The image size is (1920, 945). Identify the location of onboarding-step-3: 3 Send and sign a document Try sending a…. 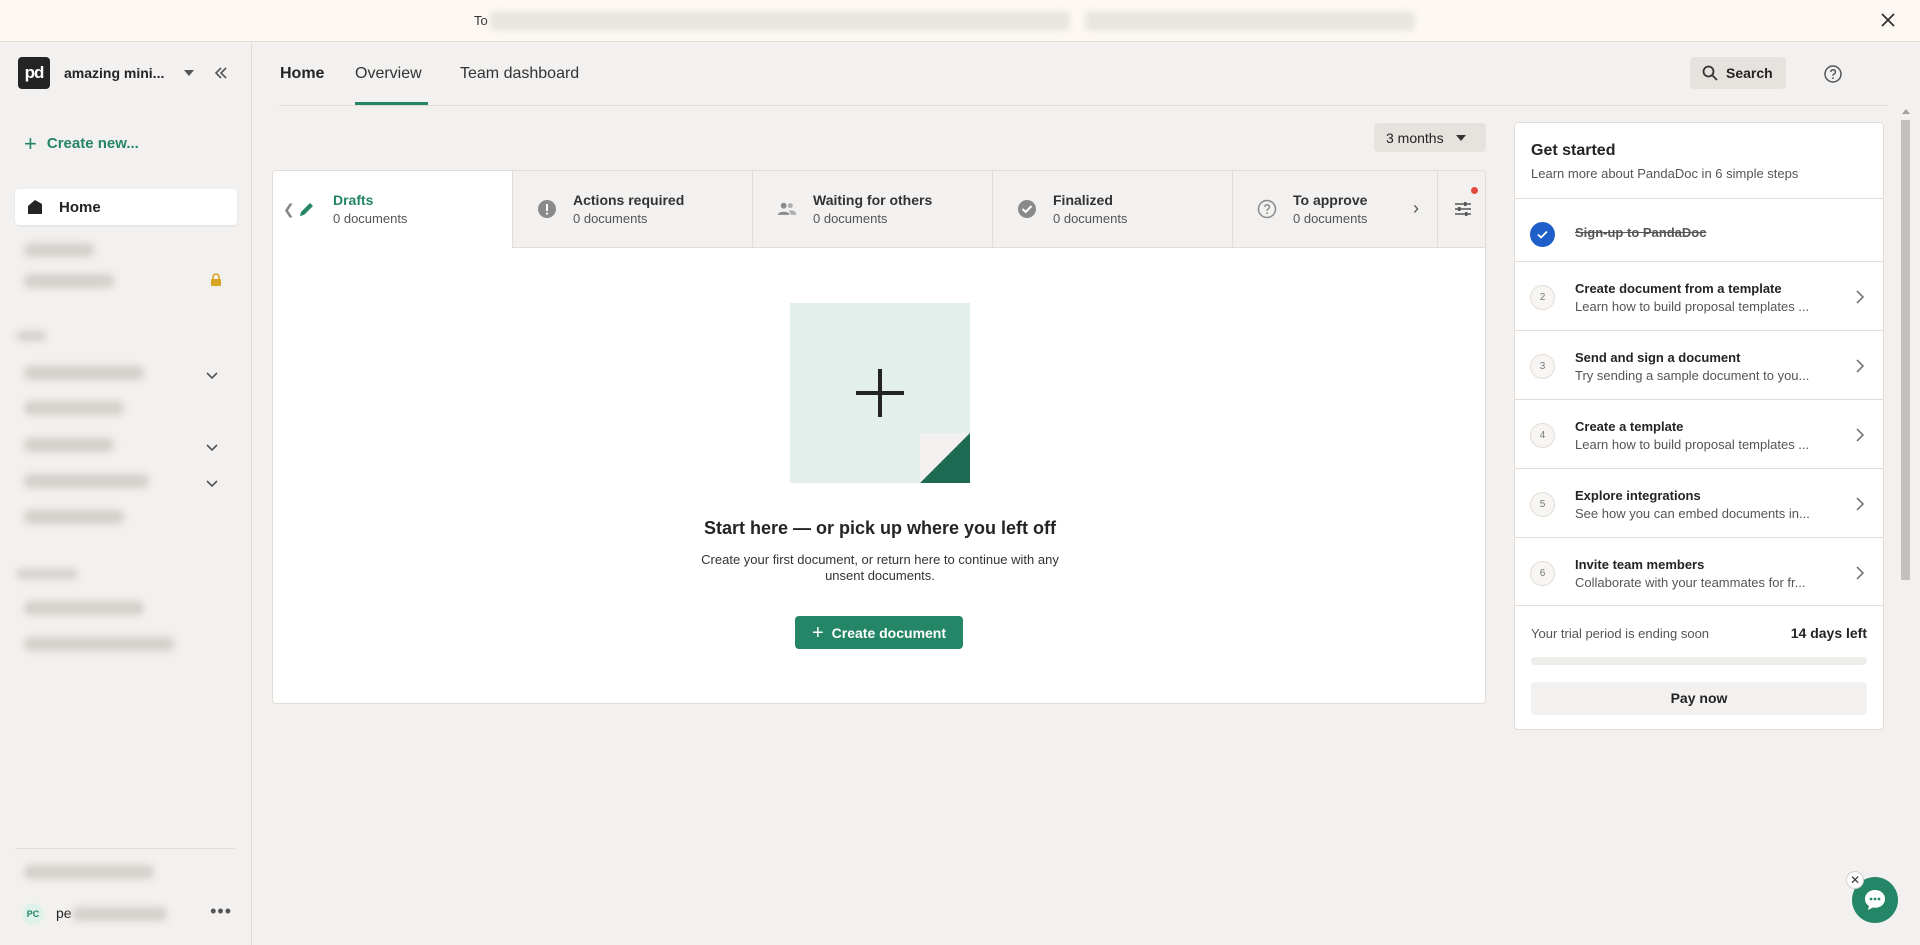
(1699, 364).